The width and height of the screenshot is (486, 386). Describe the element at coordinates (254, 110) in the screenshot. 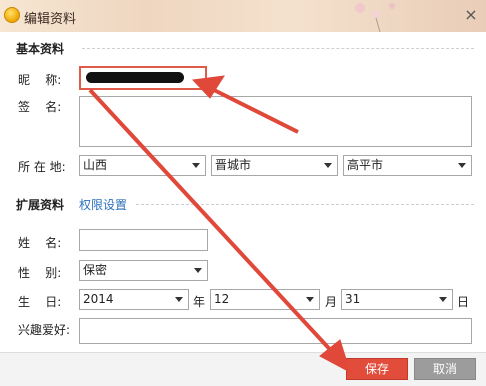

I see `arrow-to-nickname` at that location.